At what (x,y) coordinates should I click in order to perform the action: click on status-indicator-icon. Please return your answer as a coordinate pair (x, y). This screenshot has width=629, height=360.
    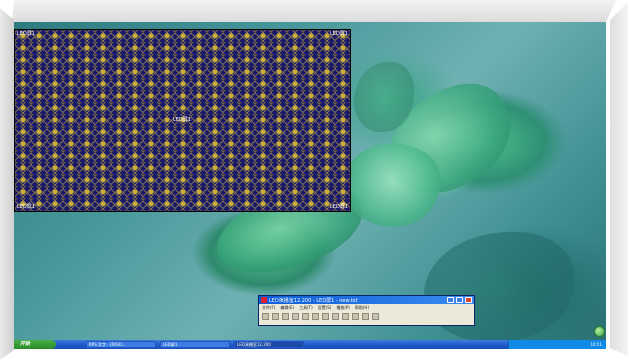
    Looking at the image, I should click on (599, 331).